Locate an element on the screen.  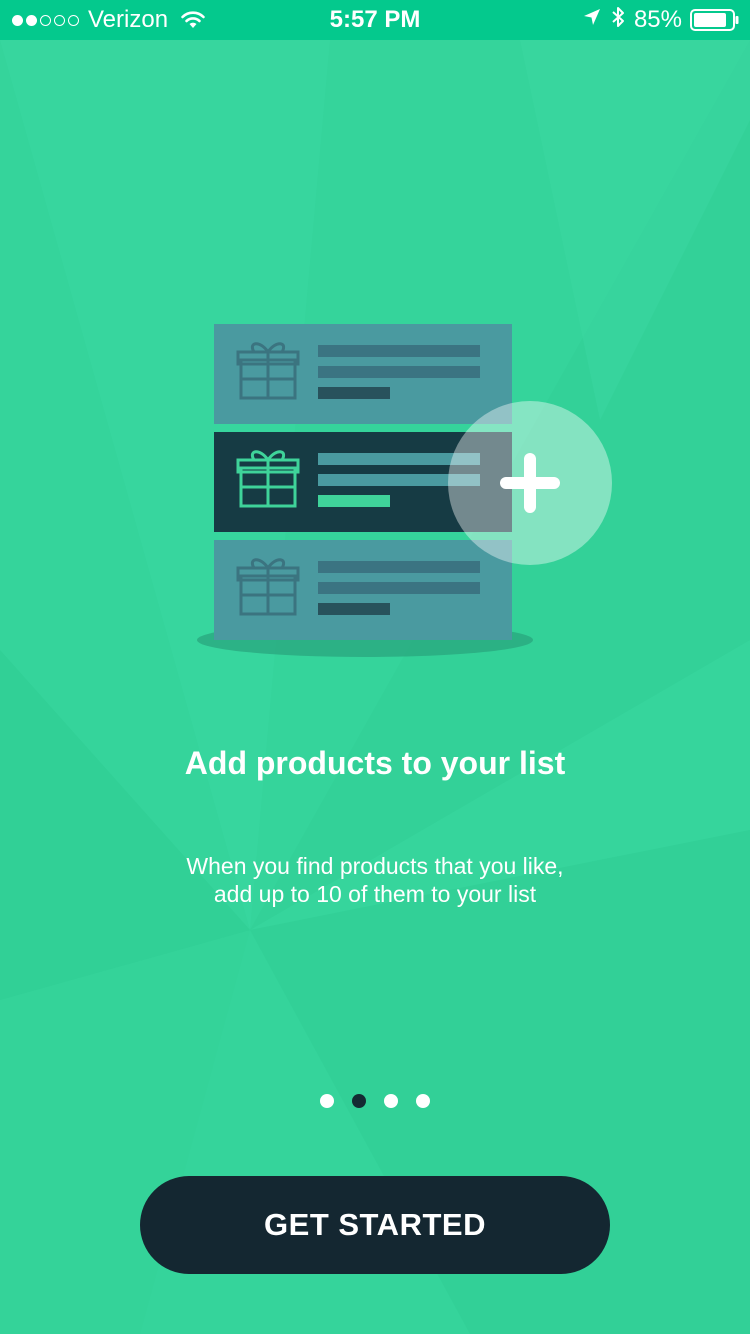
subtitle-line-2: add up to 10 of them to your list is located at coordinates (375, 894).